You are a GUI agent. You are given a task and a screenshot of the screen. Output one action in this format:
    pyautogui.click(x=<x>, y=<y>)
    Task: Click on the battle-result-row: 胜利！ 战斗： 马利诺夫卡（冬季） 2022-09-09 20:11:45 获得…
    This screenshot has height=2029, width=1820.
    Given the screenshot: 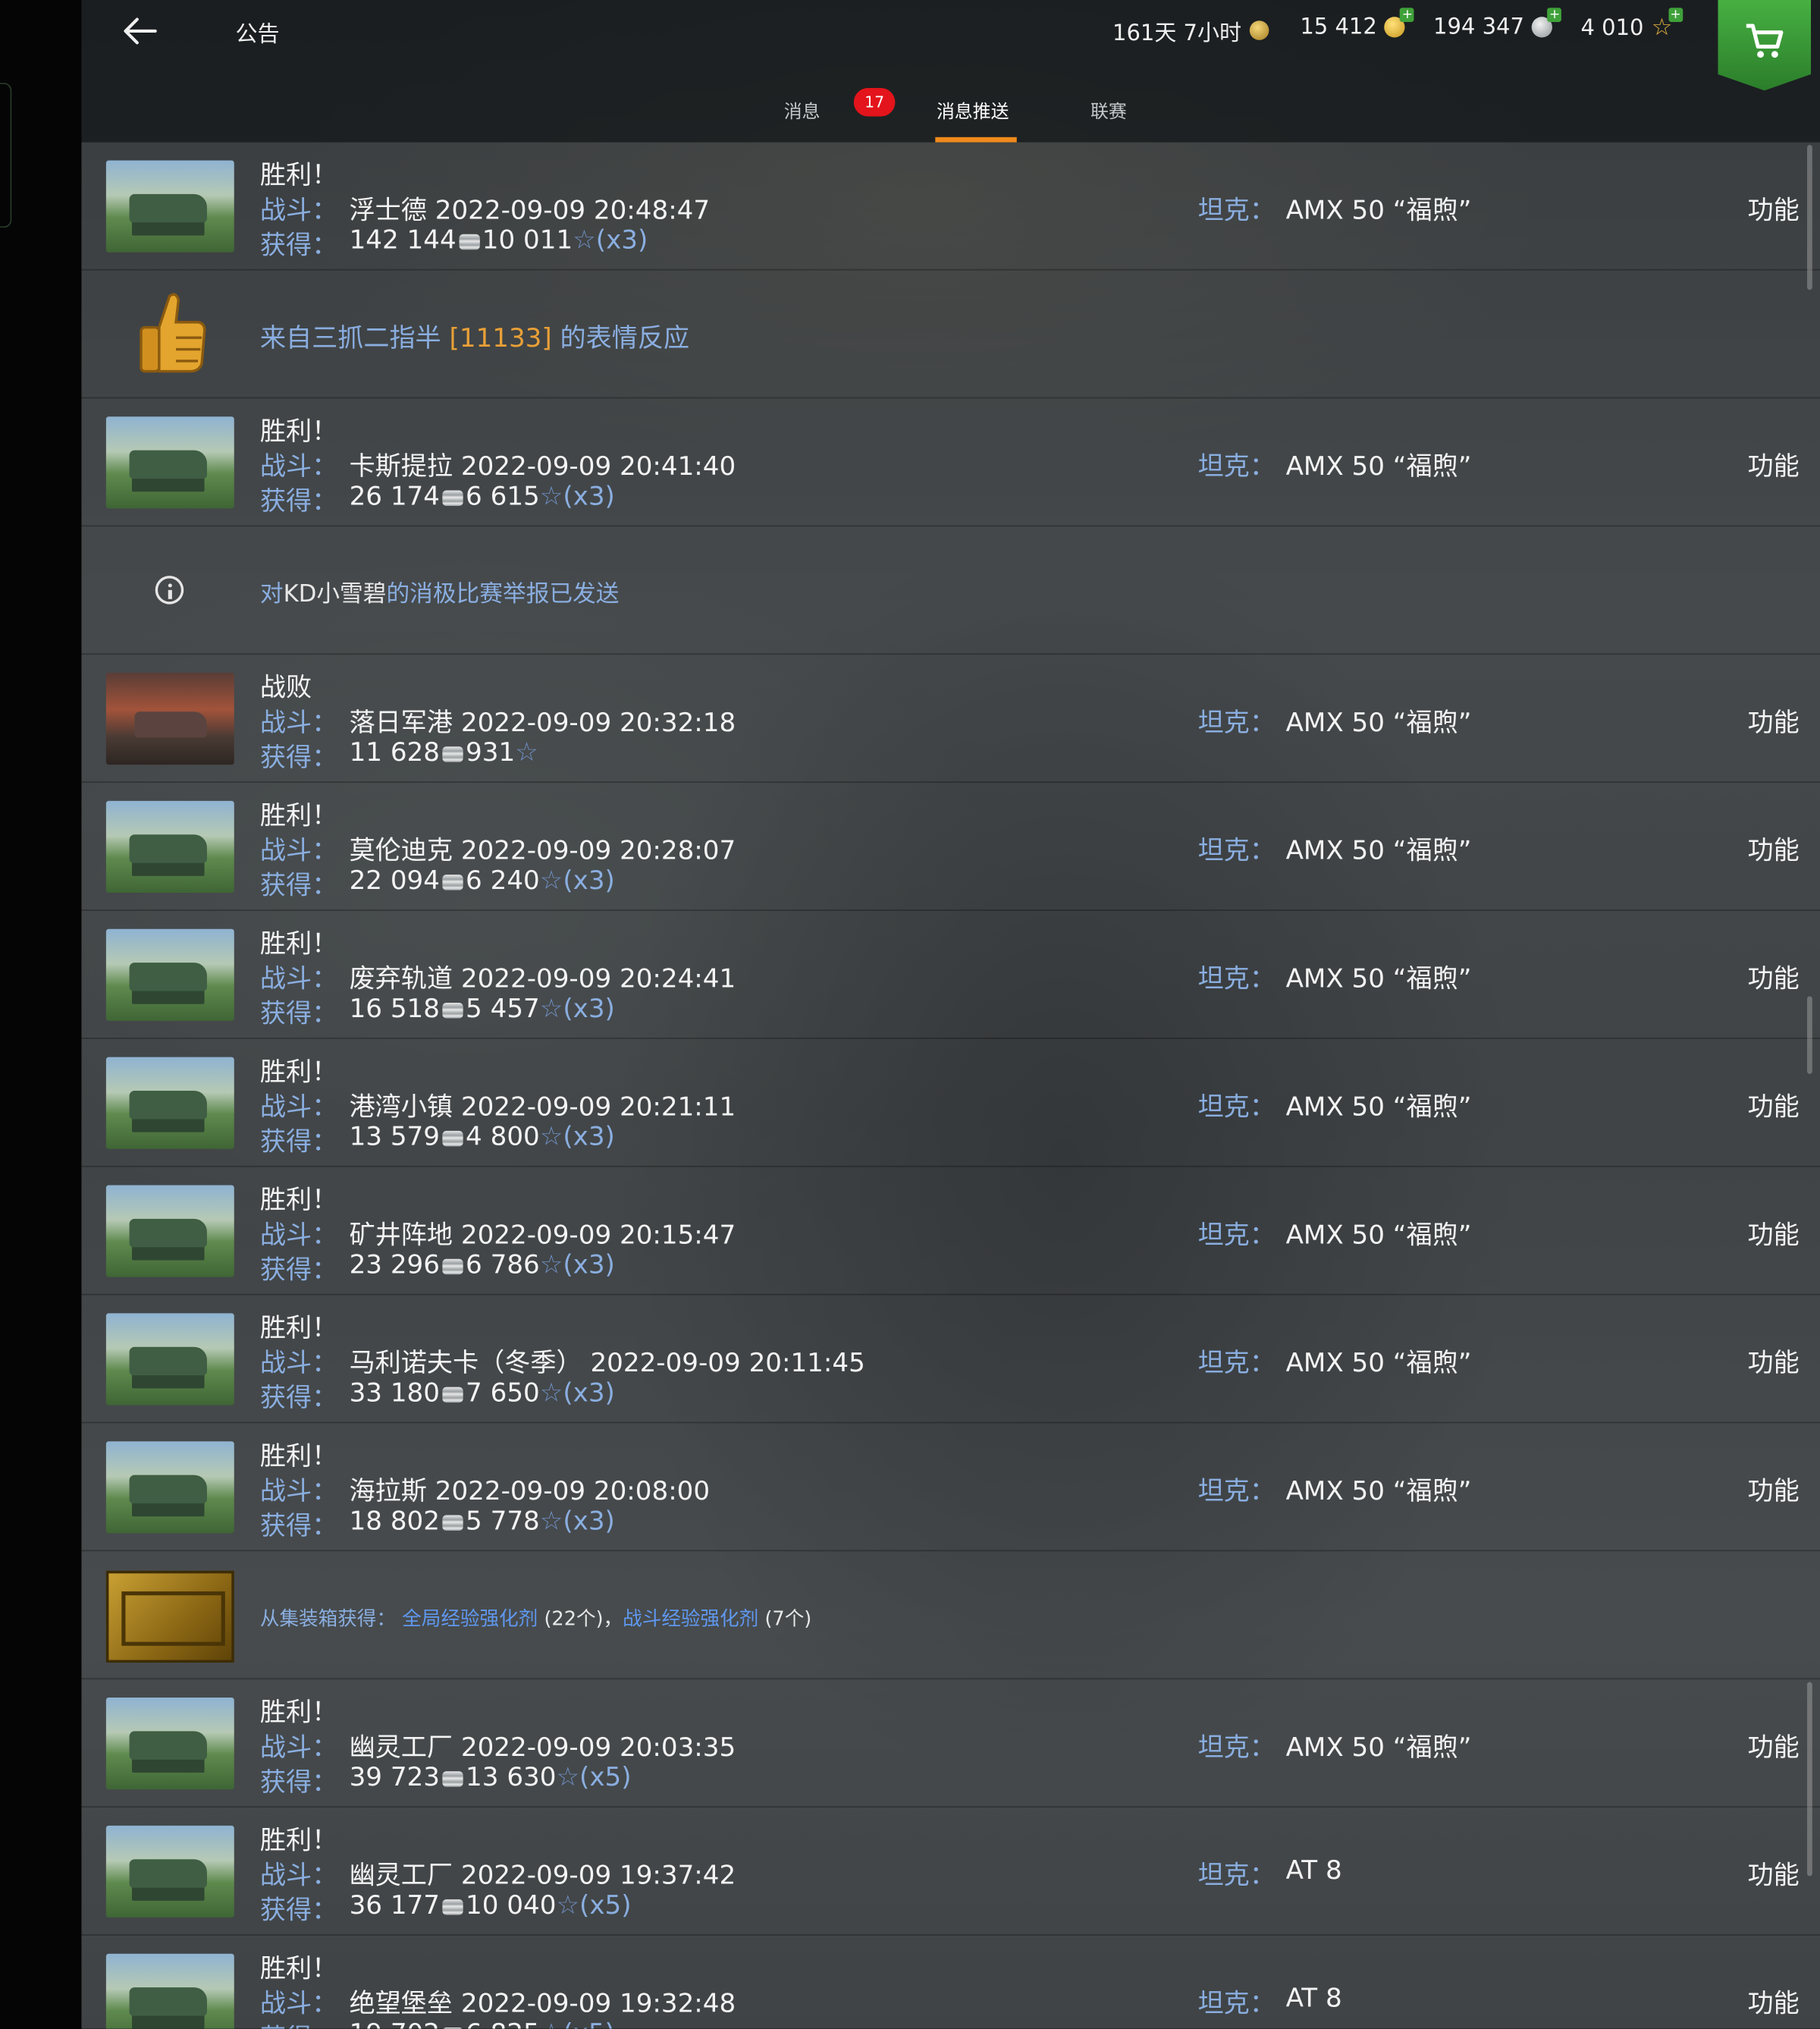 What is the action you would take?
    pyautogui.click(x=950, y=1359)
    